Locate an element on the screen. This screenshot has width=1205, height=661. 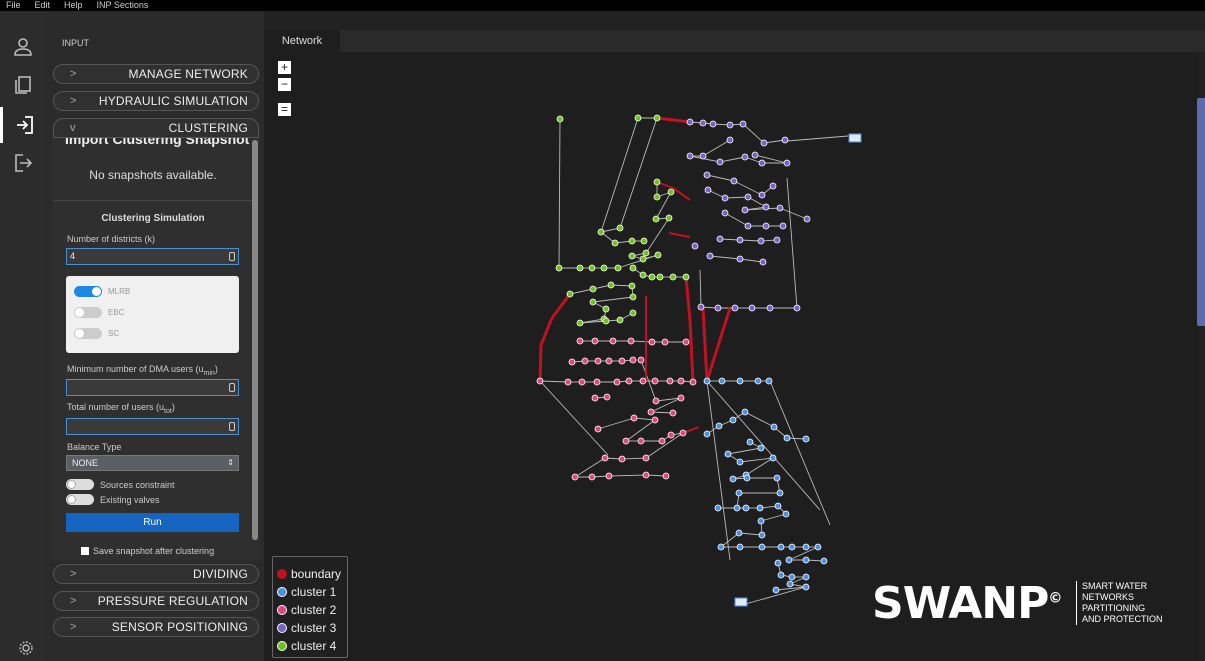
reservoir-icon is located at coordinates (855, 138).